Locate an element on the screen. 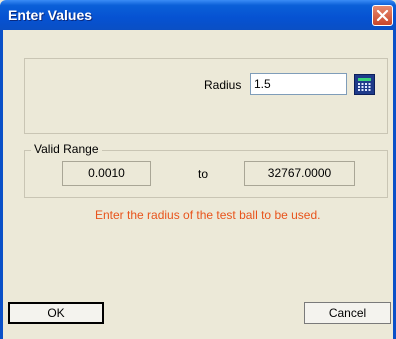  calculator-icon is located at coordinates (364, 84).